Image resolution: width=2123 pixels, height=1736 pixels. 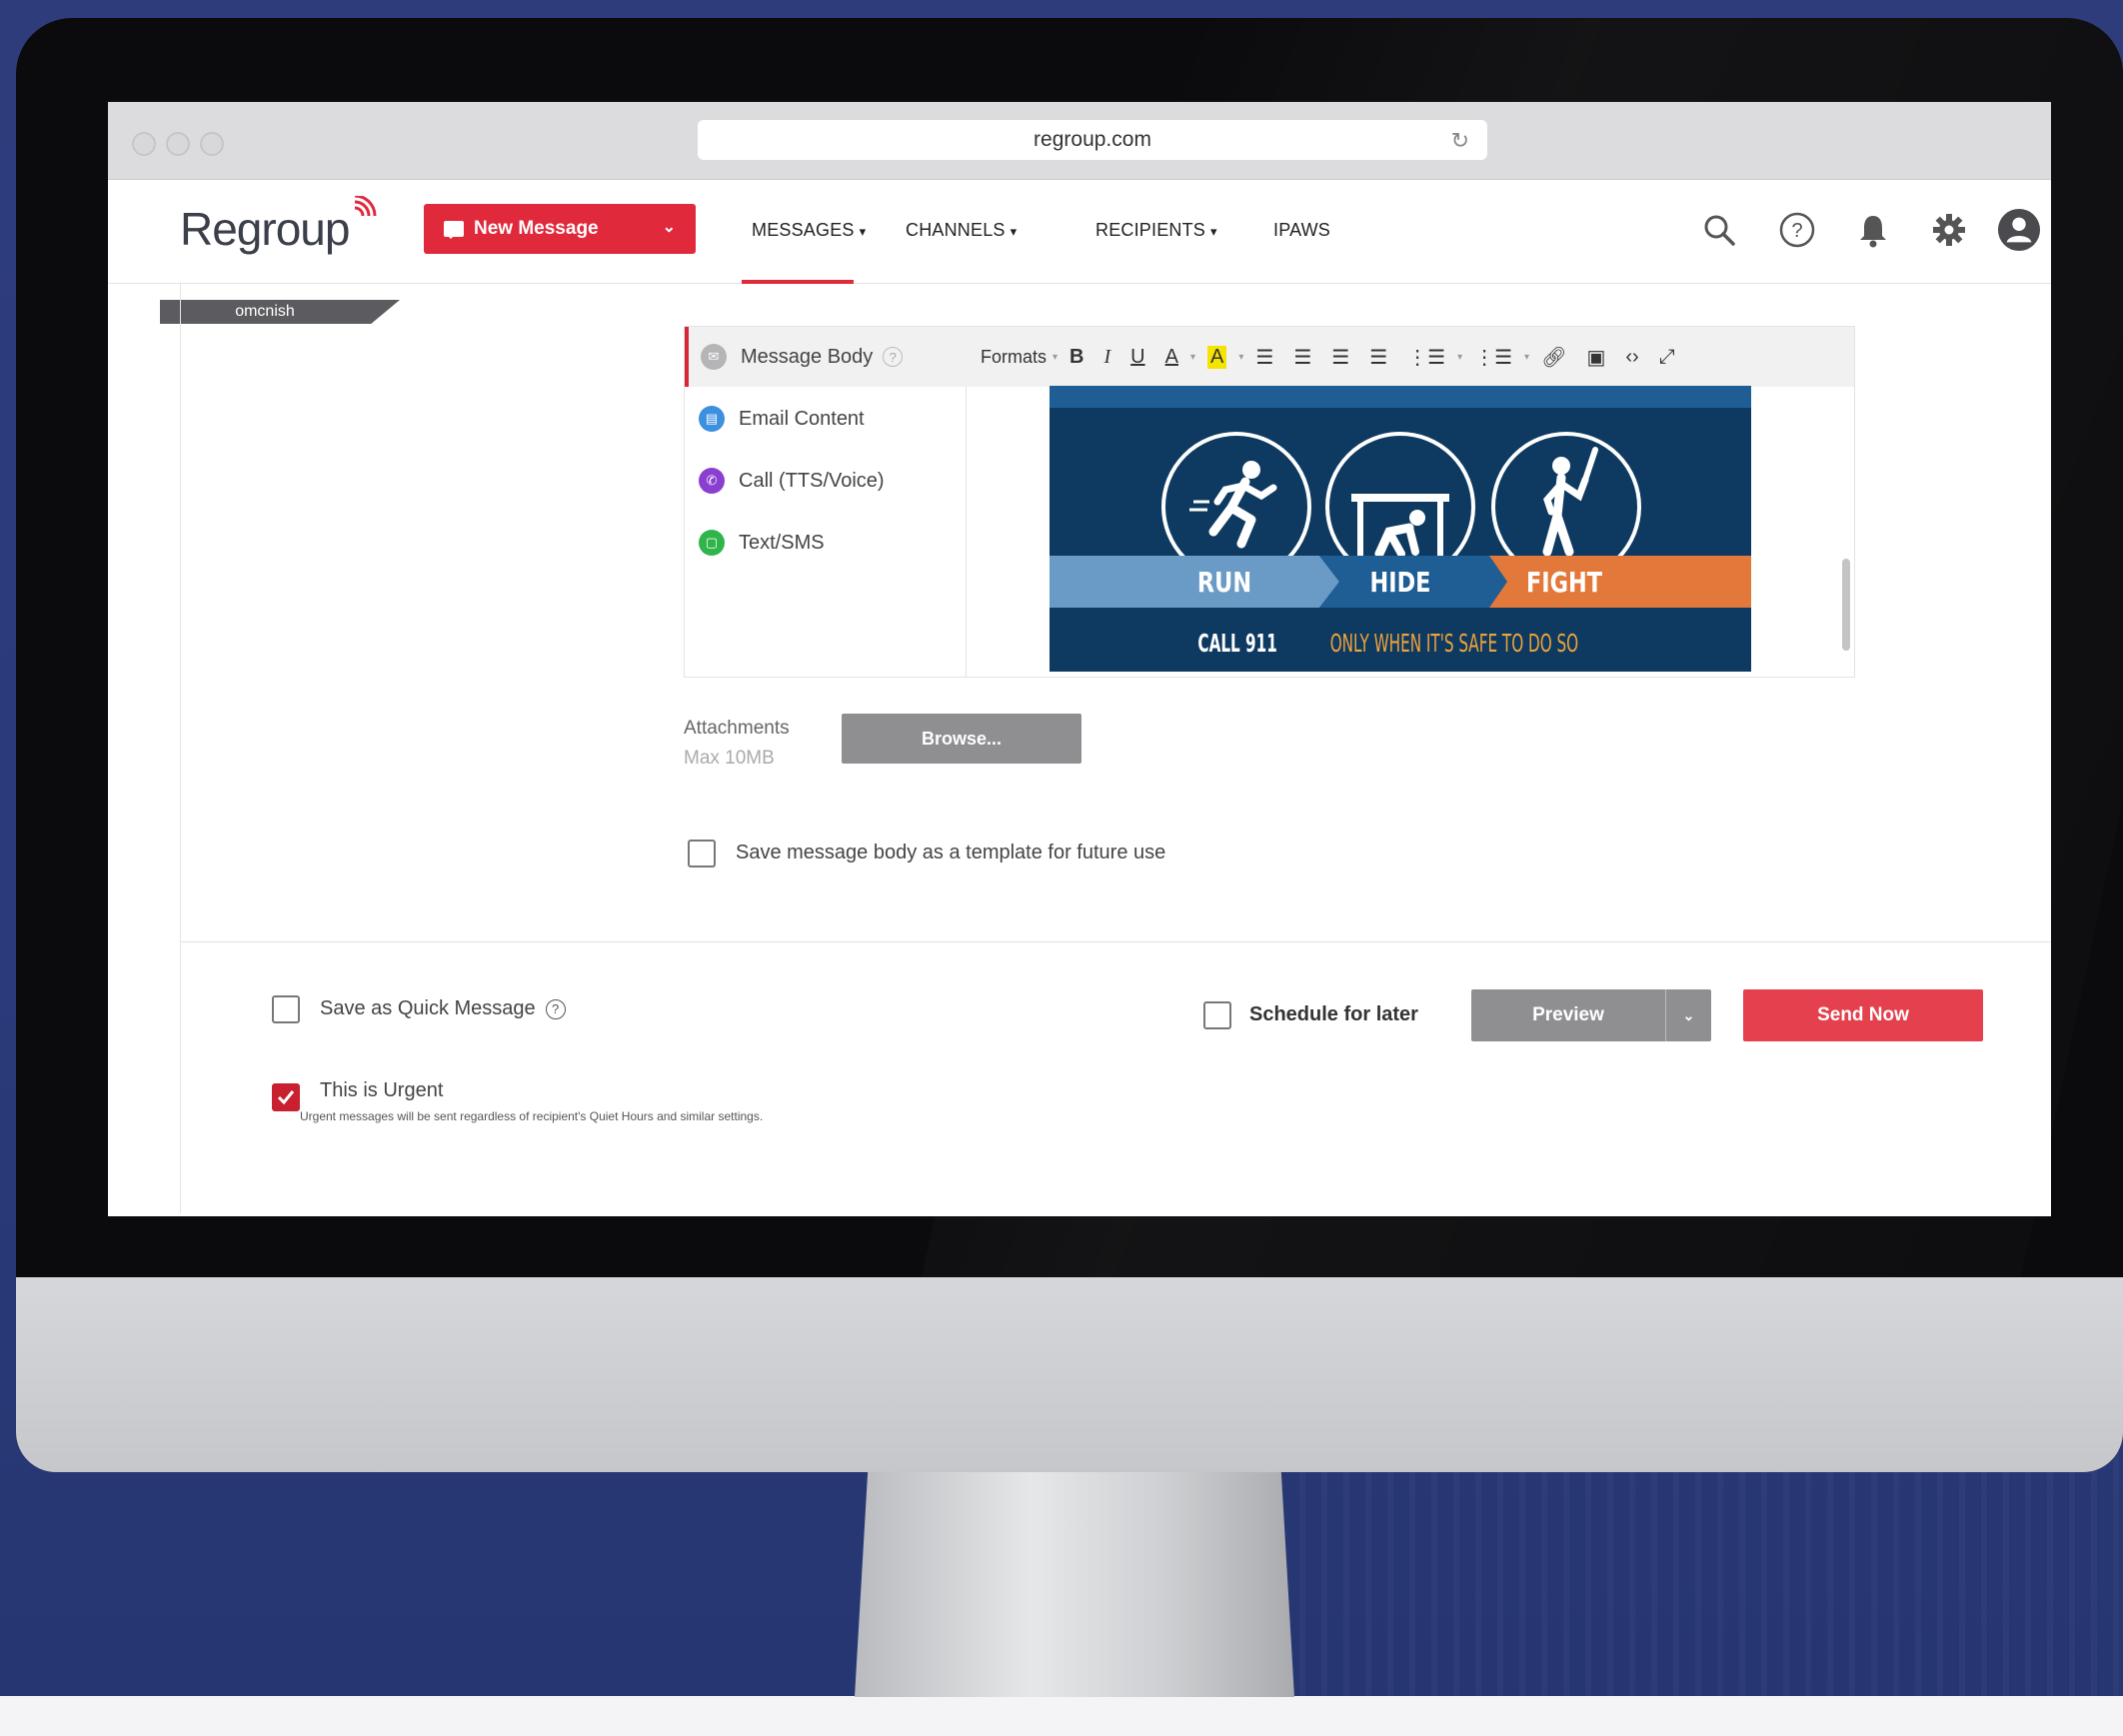 I want to click on preview-button: Preview ⌄, so click(x=1591, y=1015).